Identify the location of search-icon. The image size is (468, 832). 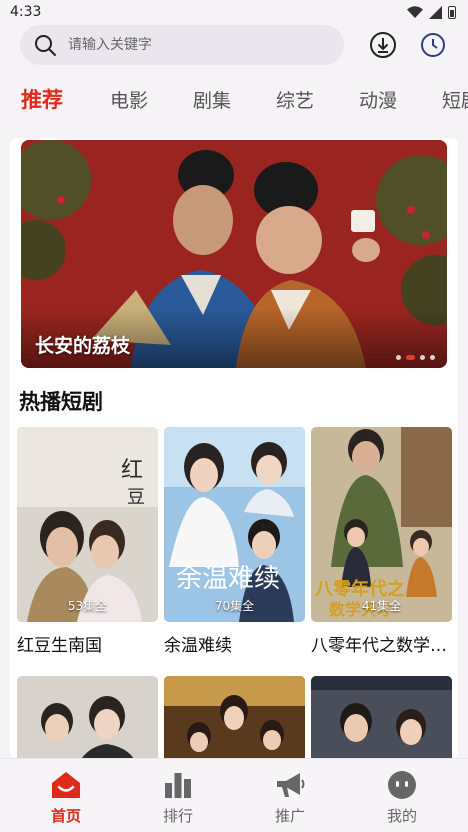
(45, 45).